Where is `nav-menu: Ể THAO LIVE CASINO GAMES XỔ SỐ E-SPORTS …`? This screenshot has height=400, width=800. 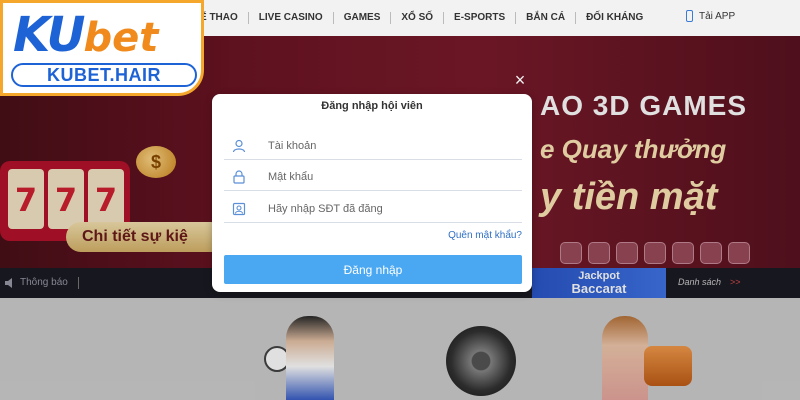 nav-menu: Ể THAO LIVE CASINO GAMES XỔ SỐ E-SPORTS … is located at coordinates (421, 18).